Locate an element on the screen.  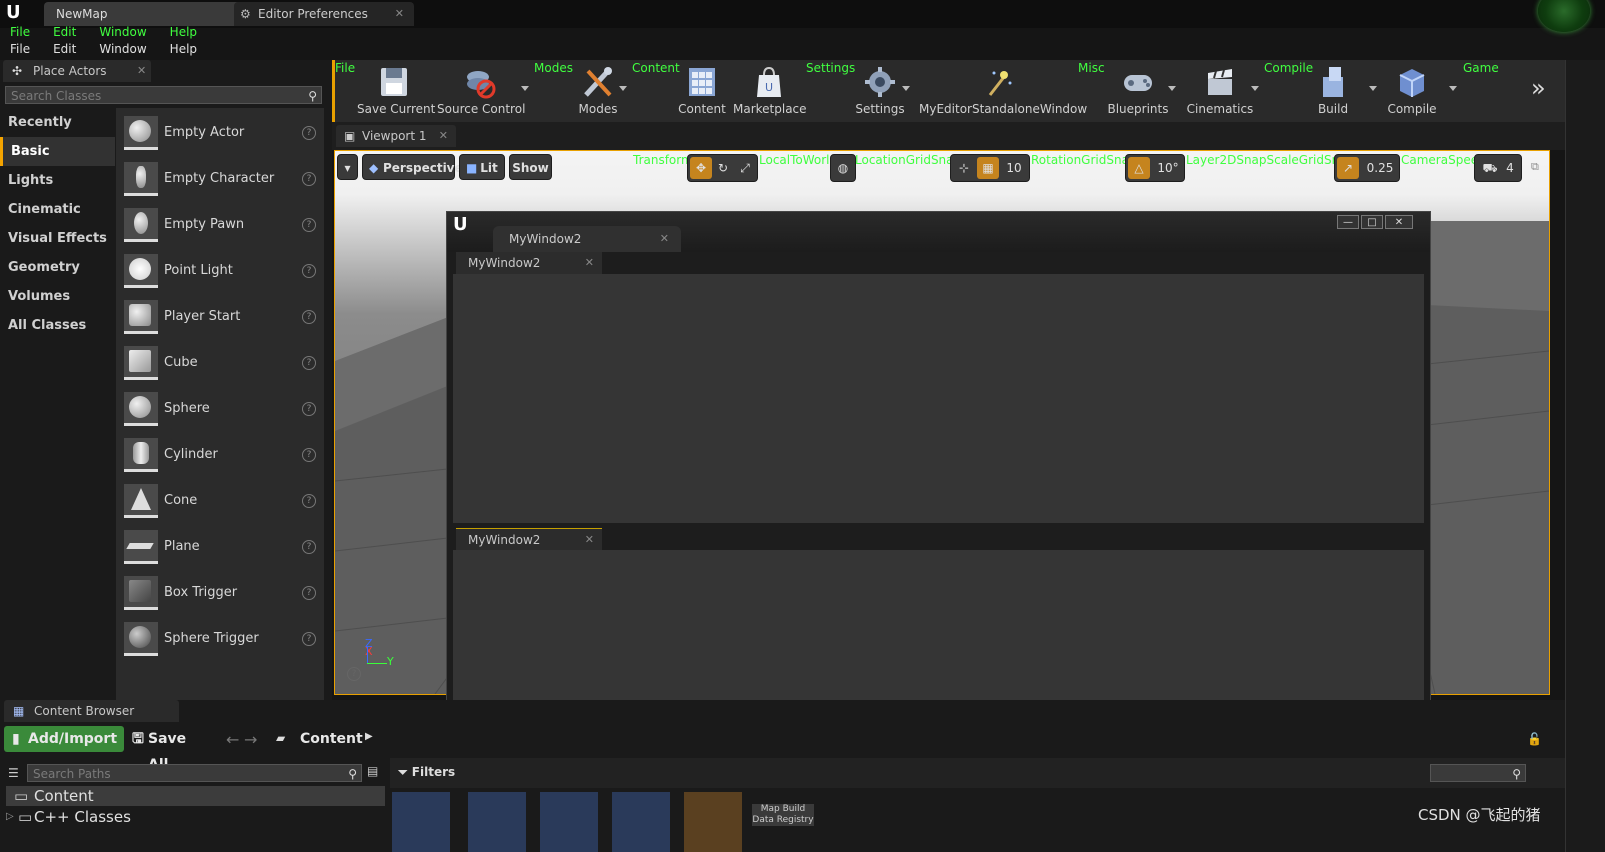
list-item: Cylinder? is located at coordinates (220, 455).